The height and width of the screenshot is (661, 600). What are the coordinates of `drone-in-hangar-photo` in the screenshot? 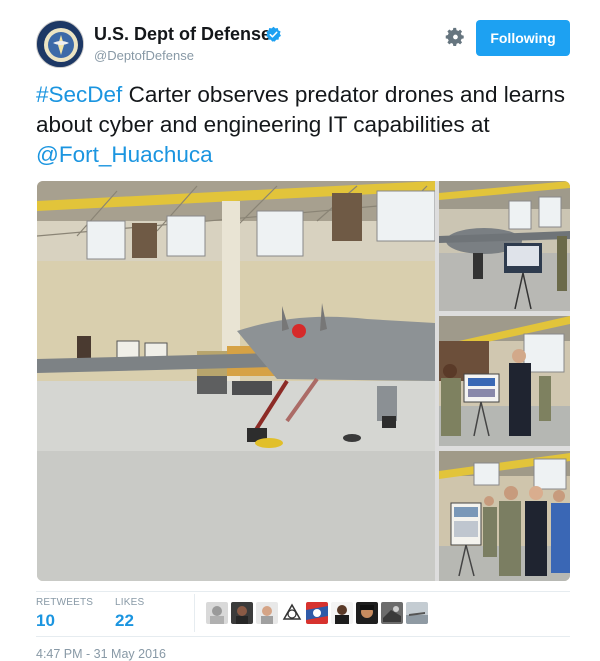 It's located at (504, 246).